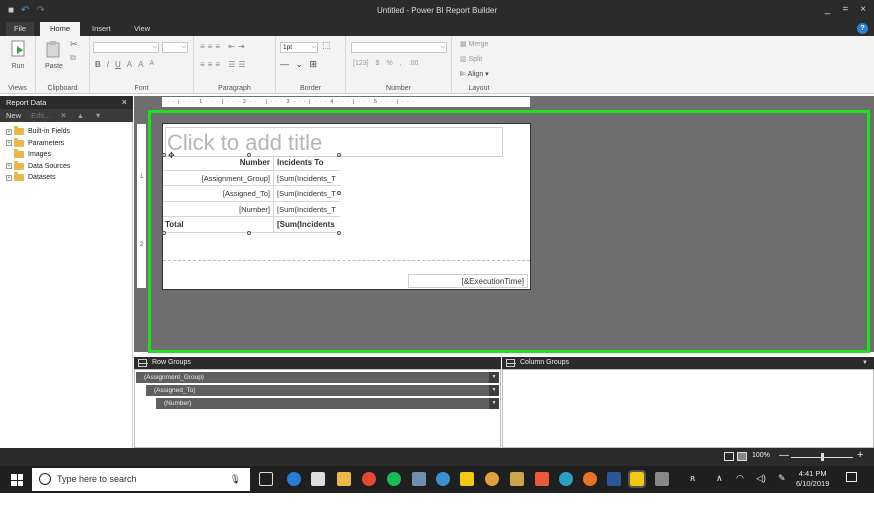 This screenshot has height=508, width=874. Describe the element at coordinates (118, 64) in the screenshot. I see `underline-button: U` at that location.